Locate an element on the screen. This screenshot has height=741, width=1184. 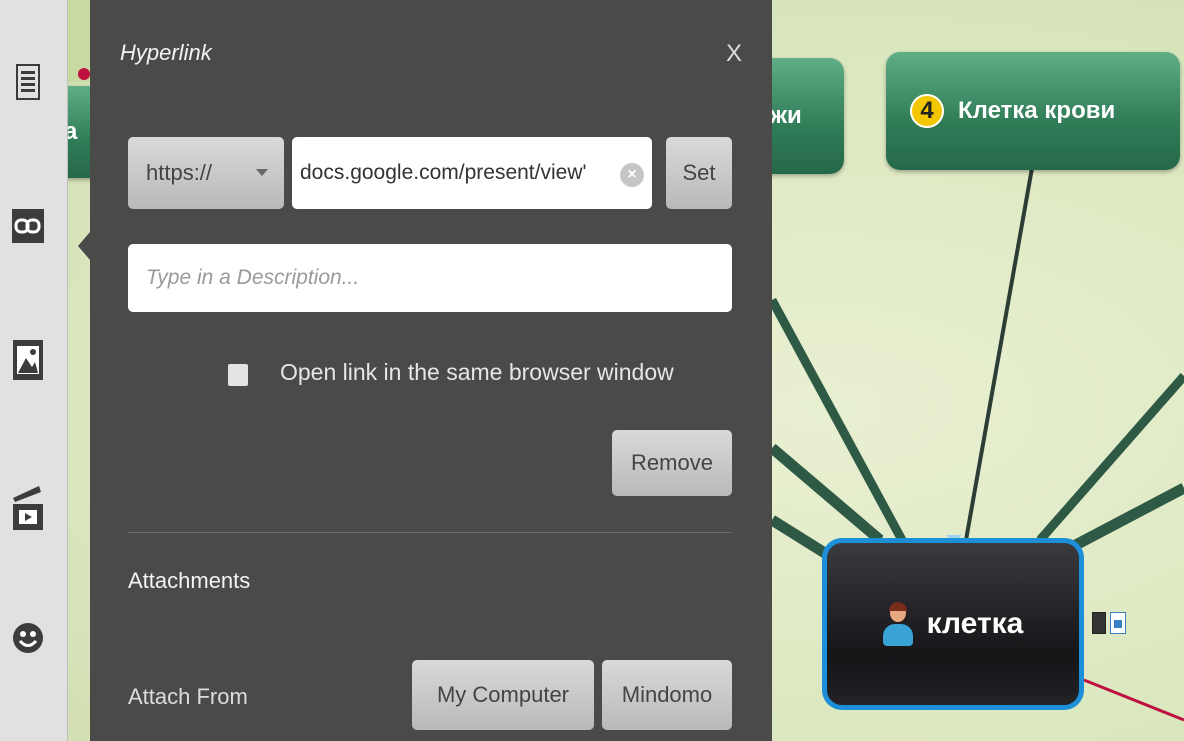
clear-input-icon: × is located at coordinates (632, 175).